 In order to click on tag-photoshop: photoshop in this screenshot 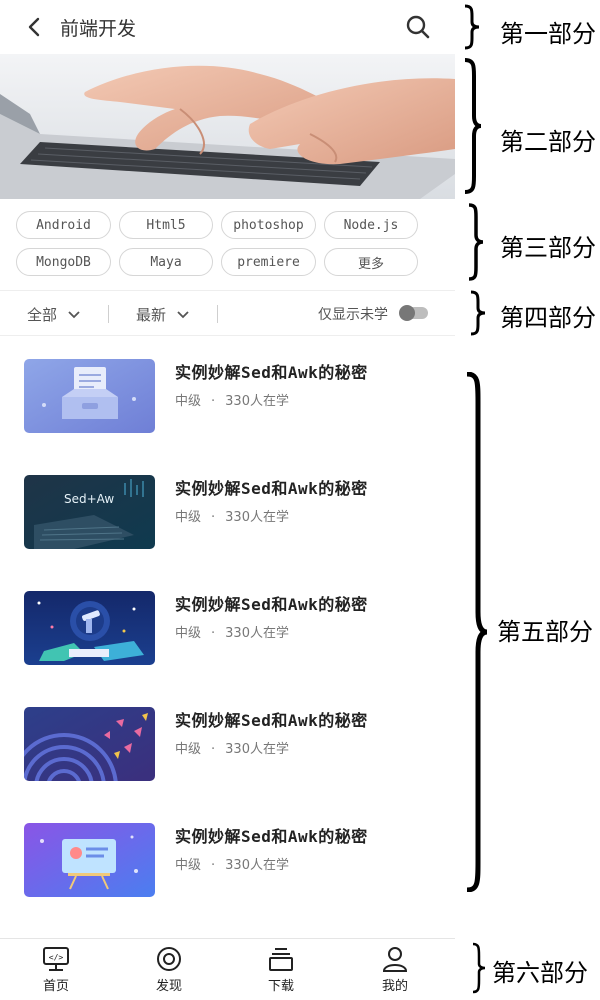, I will do `click(268, 225)`.